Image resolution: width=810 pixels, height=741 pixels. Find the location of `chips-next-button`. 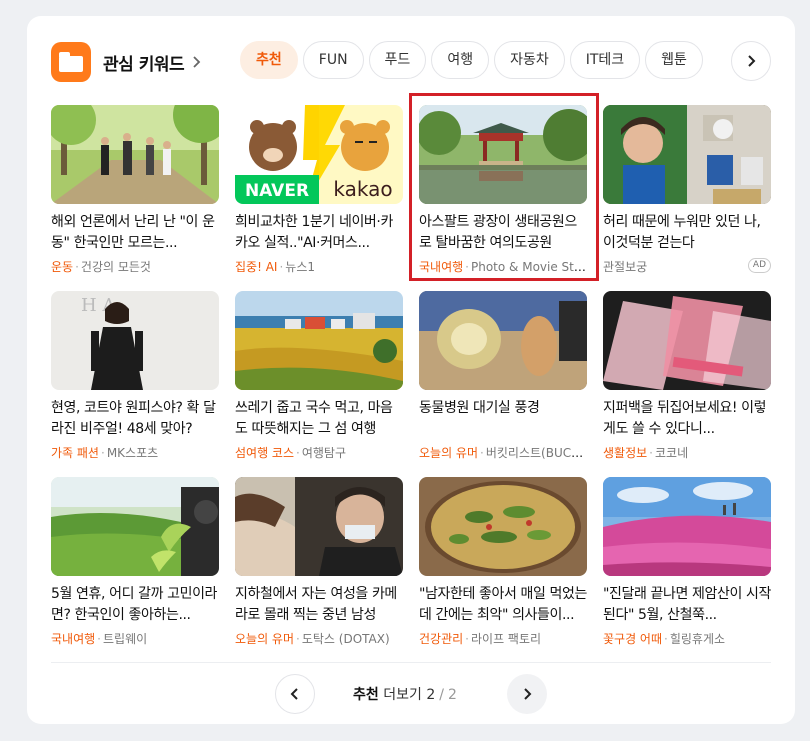

chips-next-button is located at coordinates (751, 61).